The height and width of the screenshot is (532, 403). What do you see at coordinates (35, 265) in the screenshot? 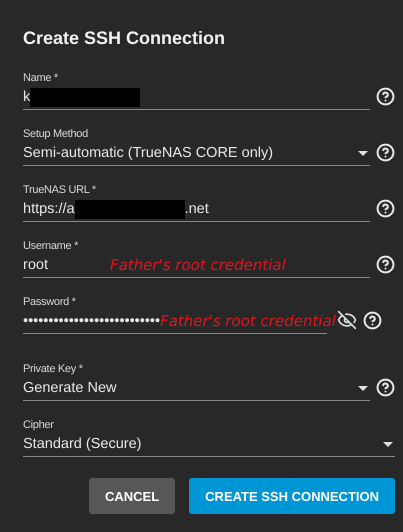
I see `field-value: root` at bounding box center [35, 265].